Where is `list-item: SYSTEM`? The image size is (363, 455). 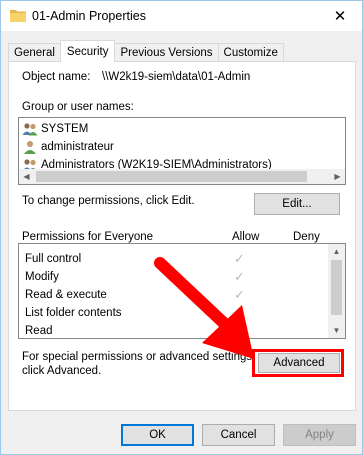
list-item: SYSTEM is located at coordinates (55, 129).